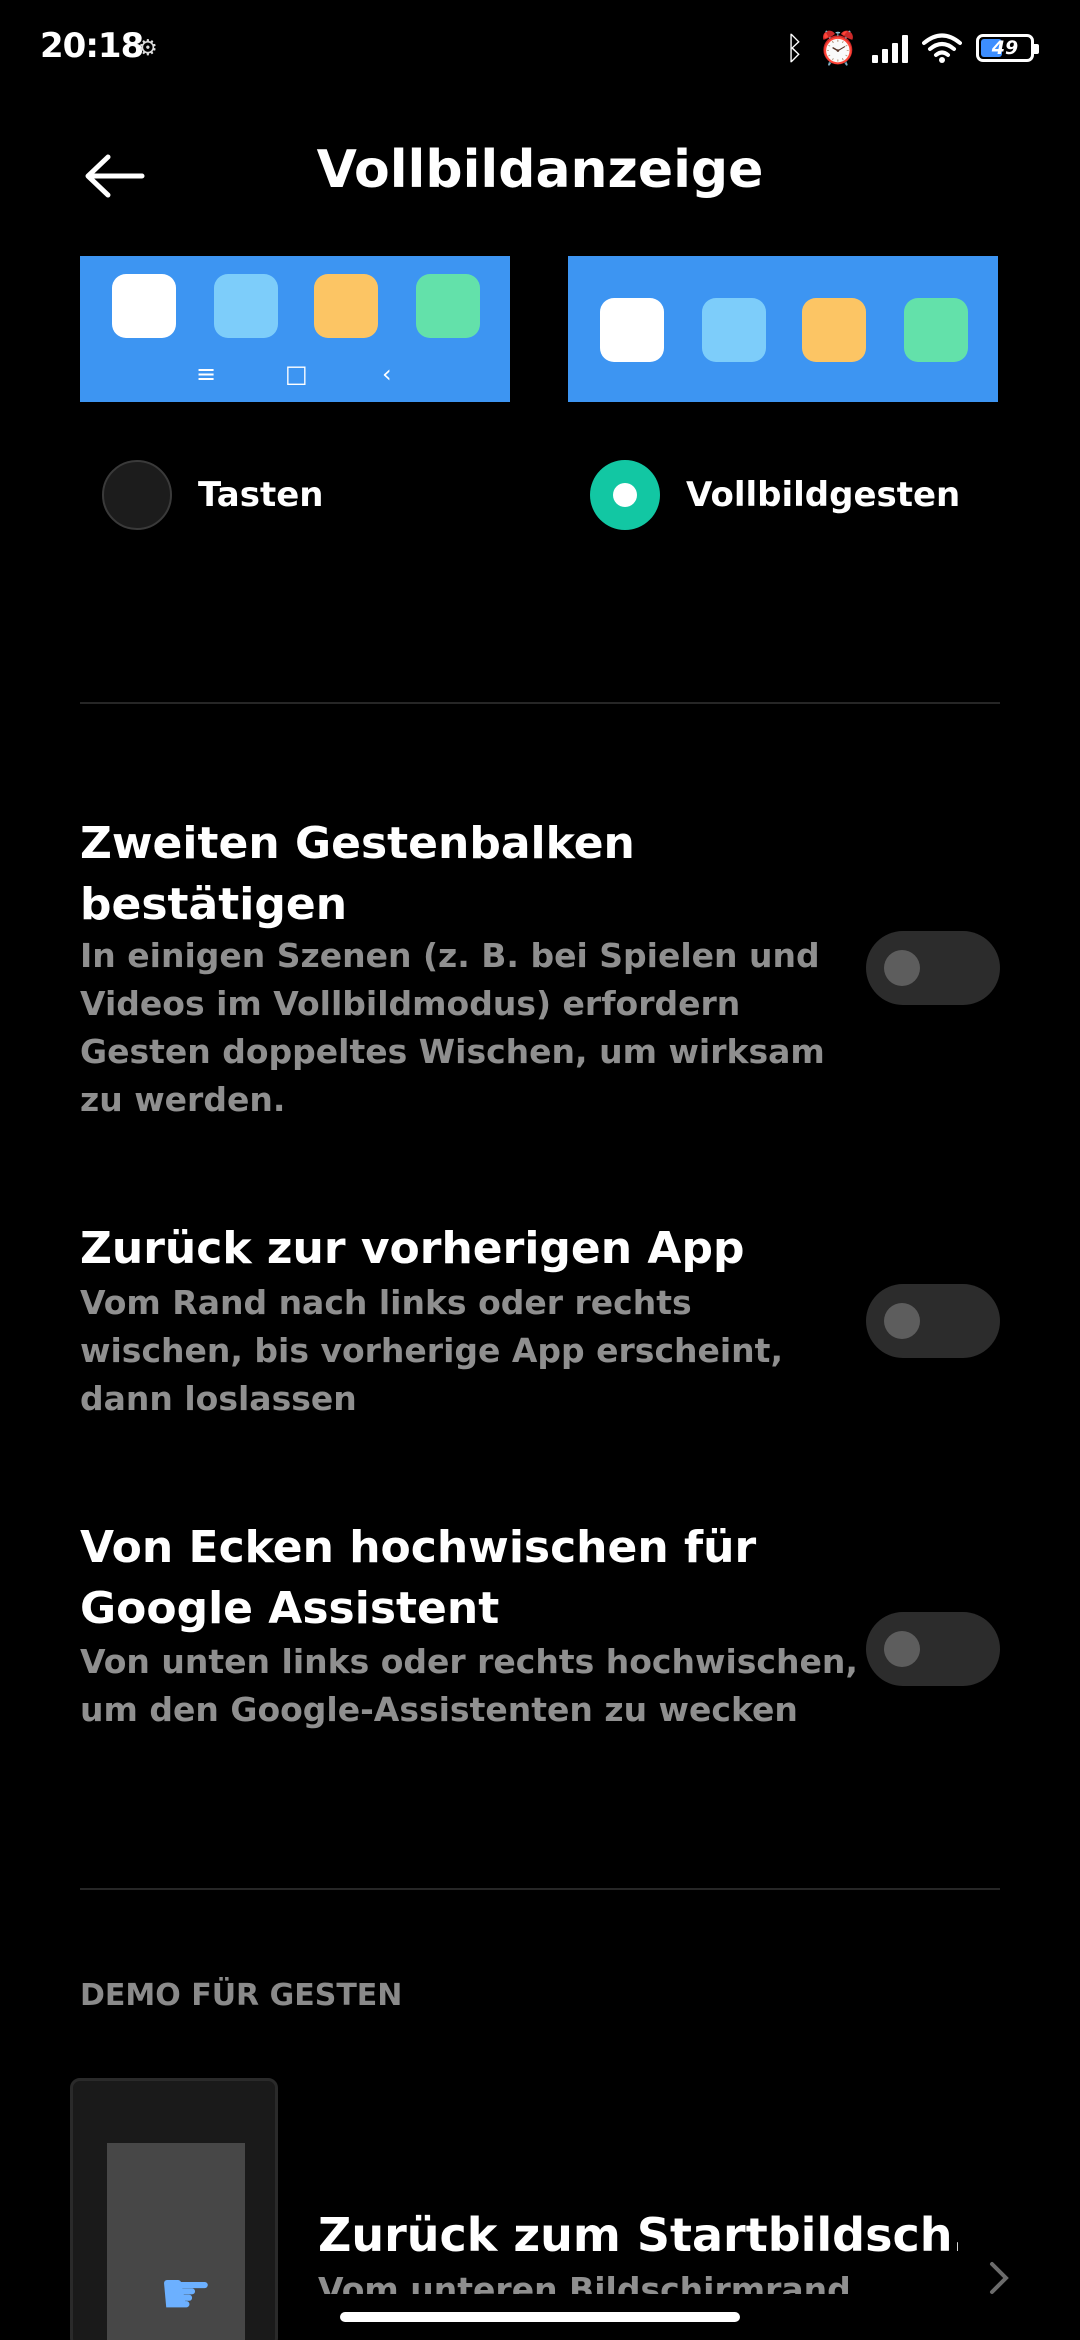  Describe the element at coordinates (890, 48) in the screenshot. I see `signal-icon` at that location.